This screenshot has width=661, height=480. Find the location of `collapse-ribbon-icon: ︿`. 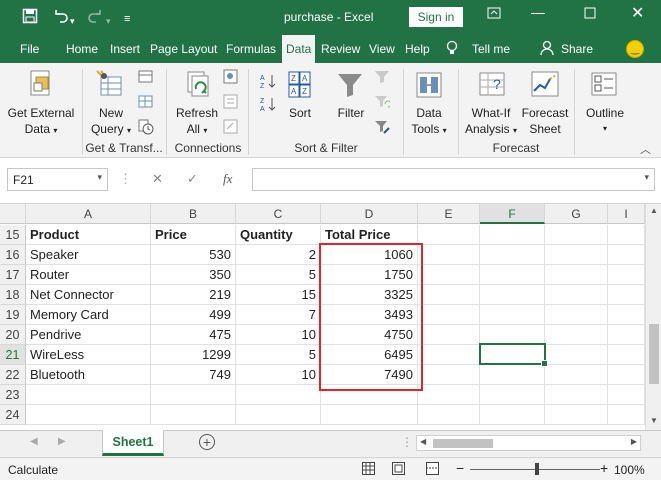

collapse-ribbon-icon: ︿ is located at coordinates (645, 149).